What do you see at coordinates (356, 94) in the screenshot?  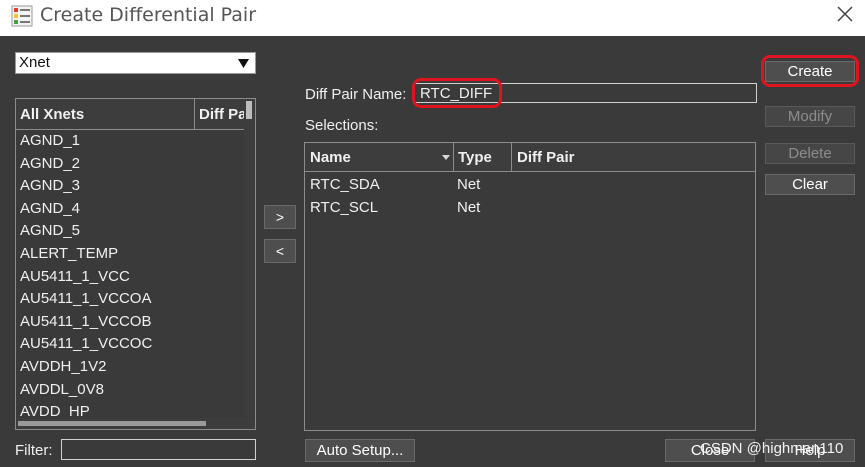 I see `diff-pair-name-label: Diff Pair Name:` at bounding box center [356, 94].